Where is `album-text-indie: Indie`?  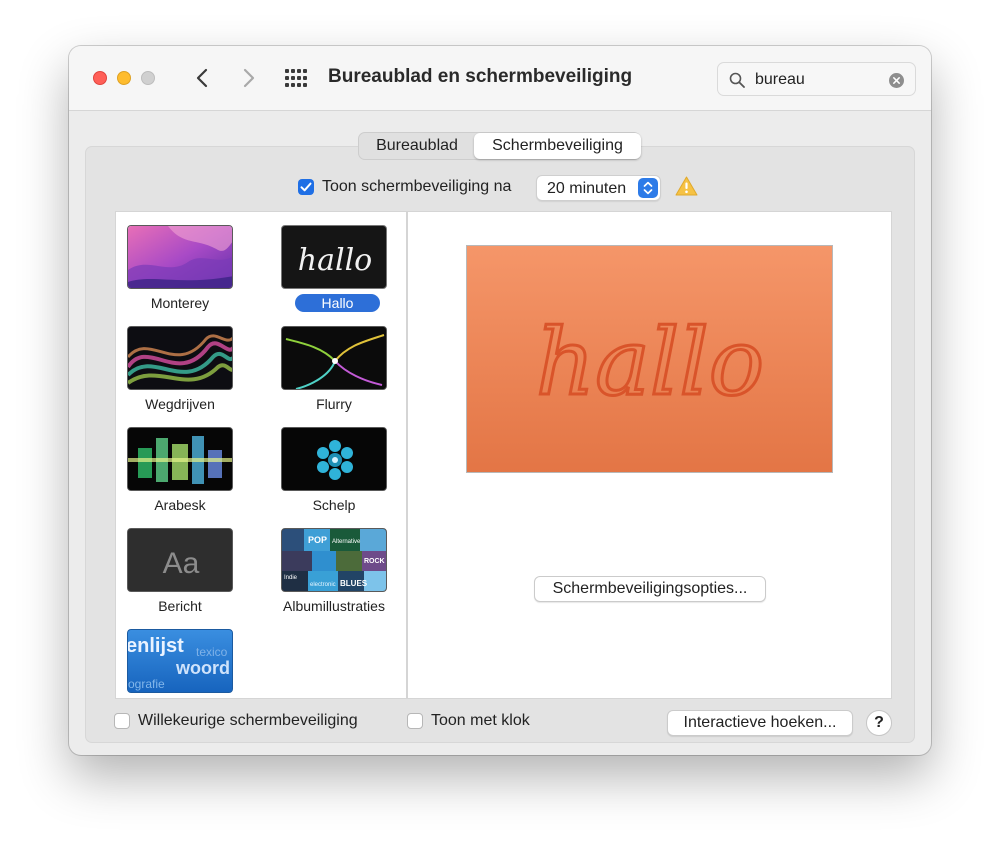
album-text-indie: Indie is located at coordinates (291, 578).